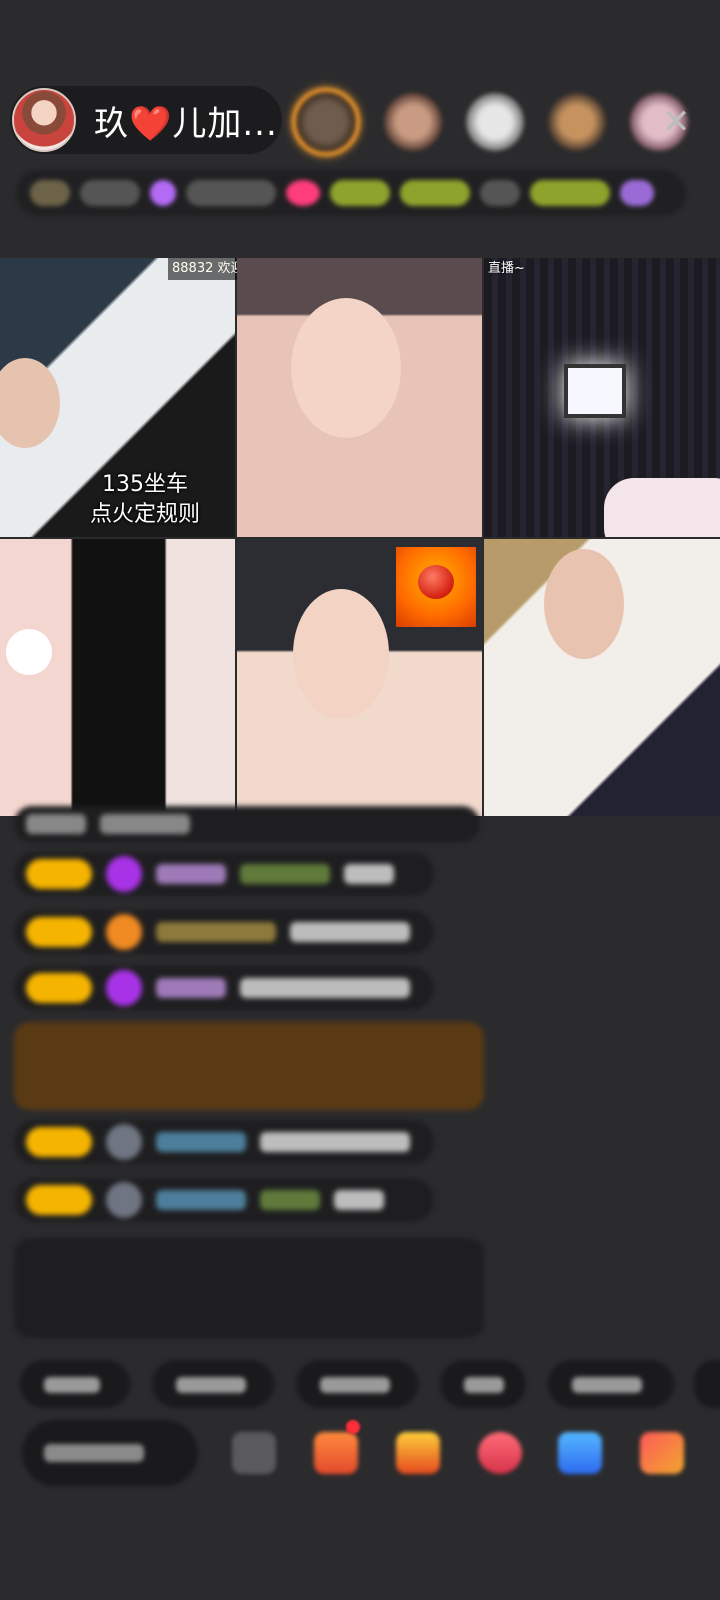 The width and height of the screenshot is (720, 1600). Describe the element at coordinates (418, 1453) in the screenshot. I see `gift-box-icon` at that location.